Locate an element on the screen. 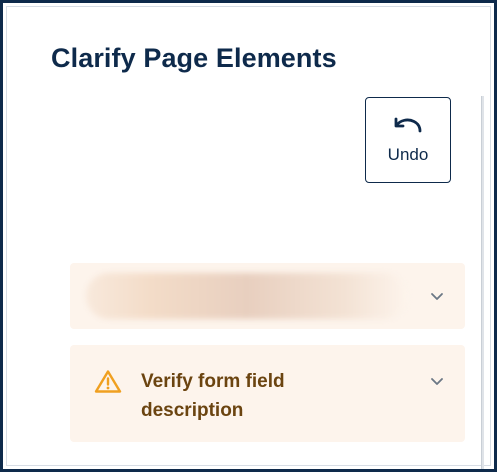 This screenshot has height=472, width=497. undo-button: Undo is located at coordinates (408, 140).